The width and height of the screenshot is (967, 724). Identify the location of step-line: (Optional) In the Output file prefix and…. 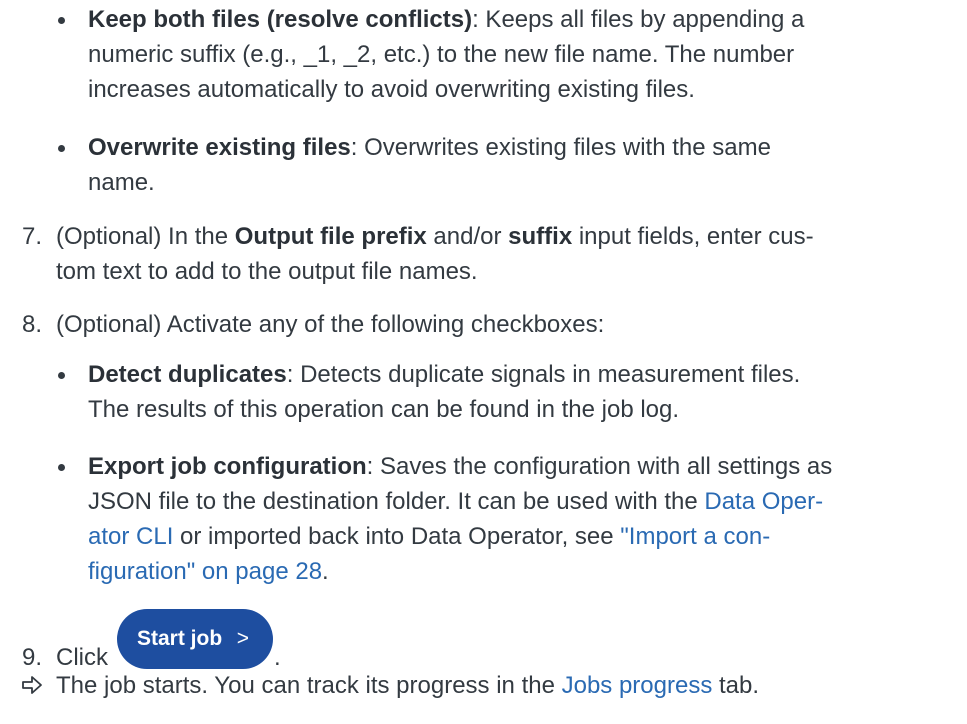
(435, 236).